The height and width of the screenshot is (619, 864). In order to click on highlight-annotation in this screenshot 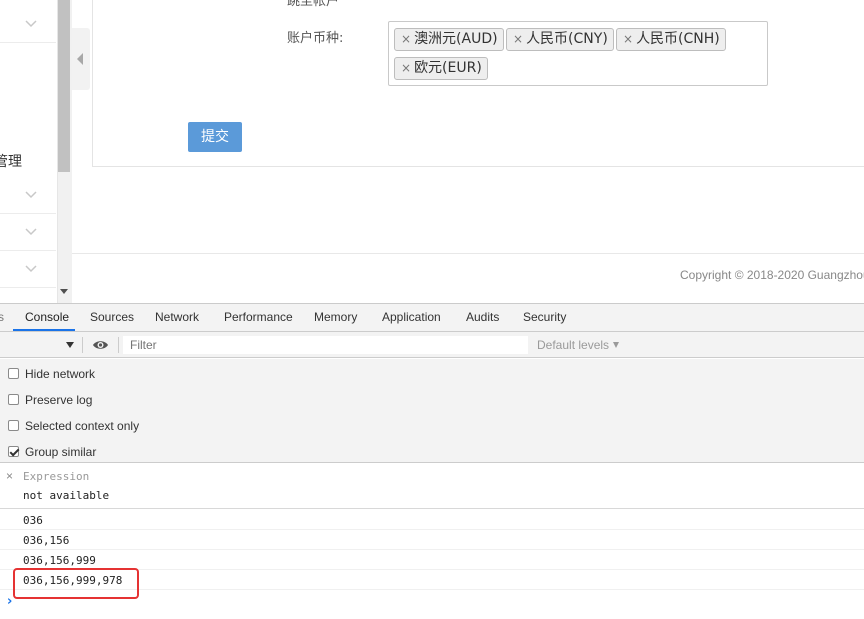, I will do `click(76, 583)`.